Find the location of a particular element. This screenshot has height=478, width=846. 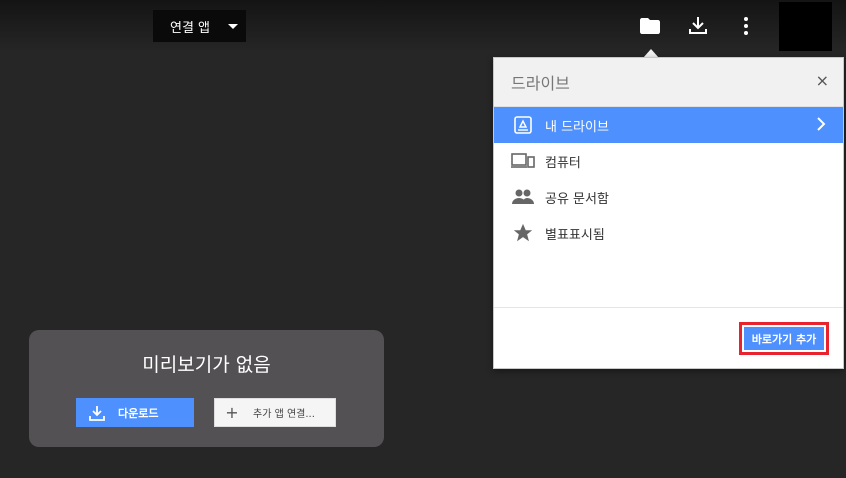

add-shortcut-button: 바로가기 추가 is located at coordinates (784, 338).